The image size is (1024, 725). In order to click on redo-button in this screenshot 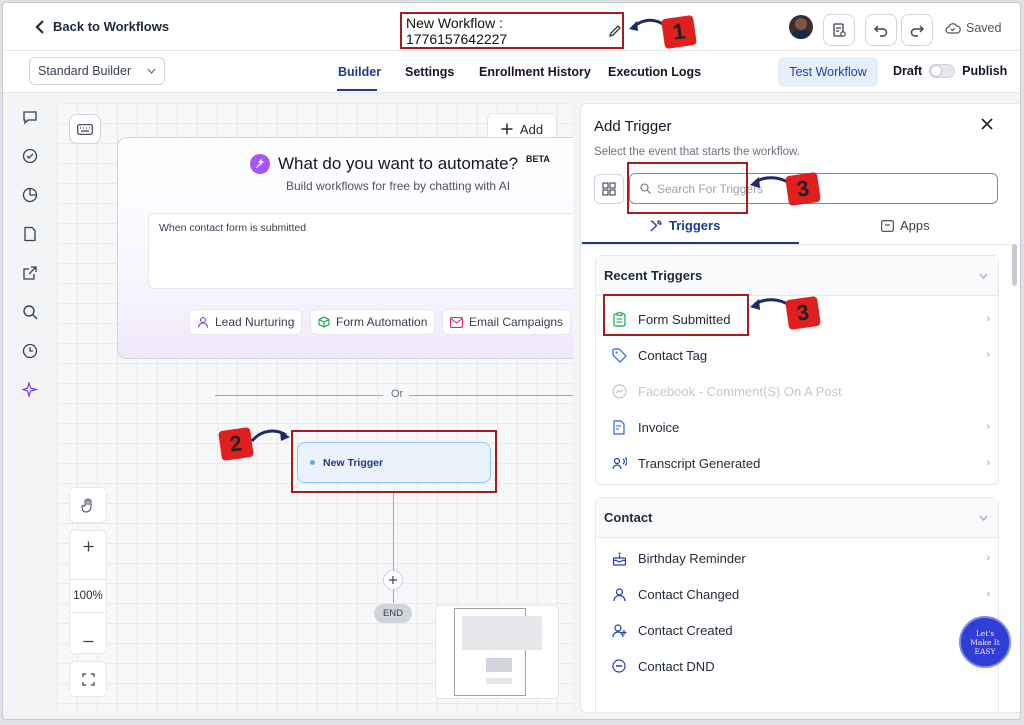, I will do `click(917, 30)`.